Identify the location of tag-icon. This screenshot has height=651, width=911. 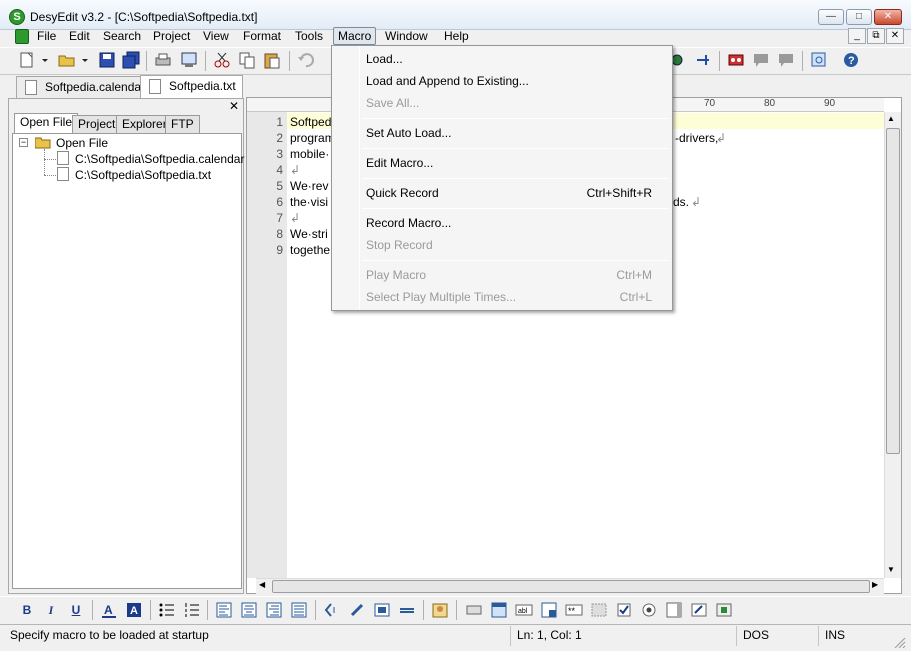
(332, 610).